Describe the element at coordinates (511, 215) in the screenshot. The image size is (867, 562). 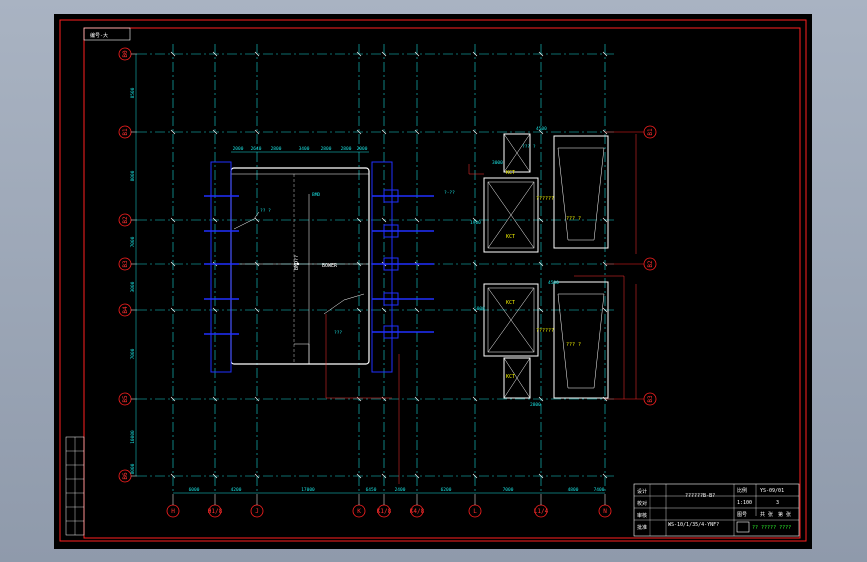
I see `tank-b` at that location.